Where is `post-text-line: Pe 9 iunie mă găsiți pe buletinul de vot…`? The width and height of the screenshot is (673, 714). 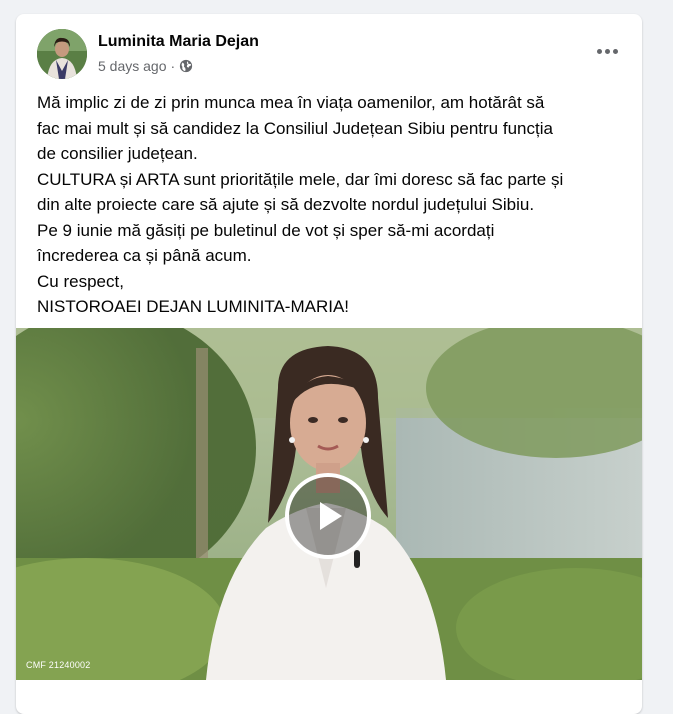
post-text-line: Pe 9 iunie mă găsiți pe buletinul de vot… is located at coordinates (266, 230).